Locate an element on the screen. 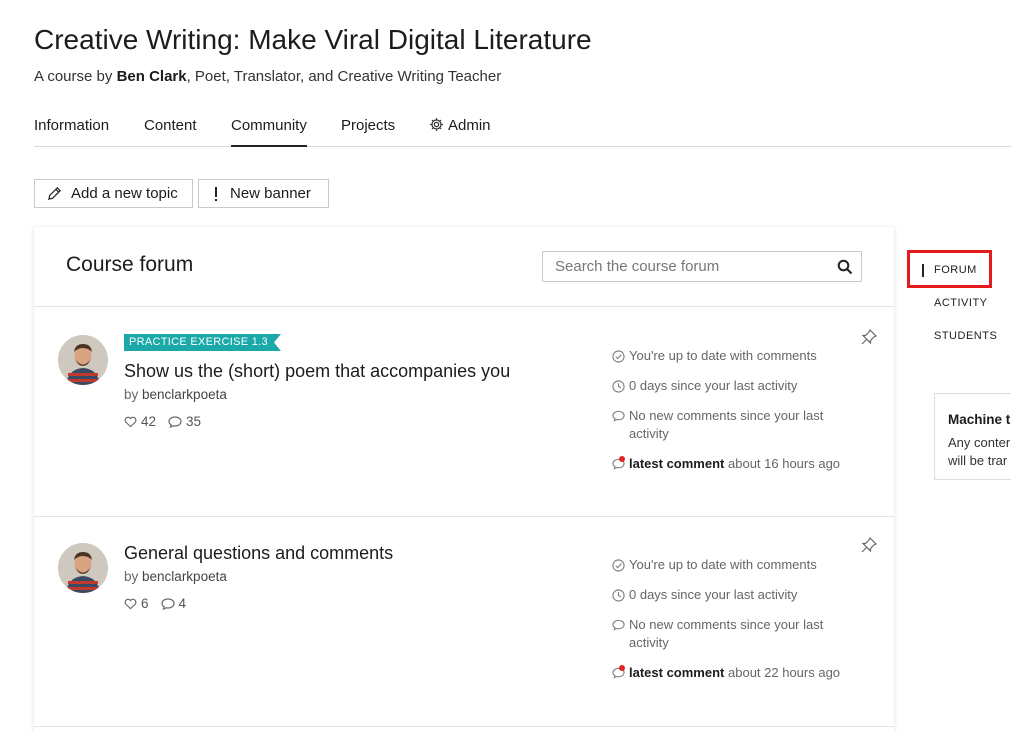 The height and width of the screenshot is (732, 1011). tab-information: Information is located at coordinates (71, 131).